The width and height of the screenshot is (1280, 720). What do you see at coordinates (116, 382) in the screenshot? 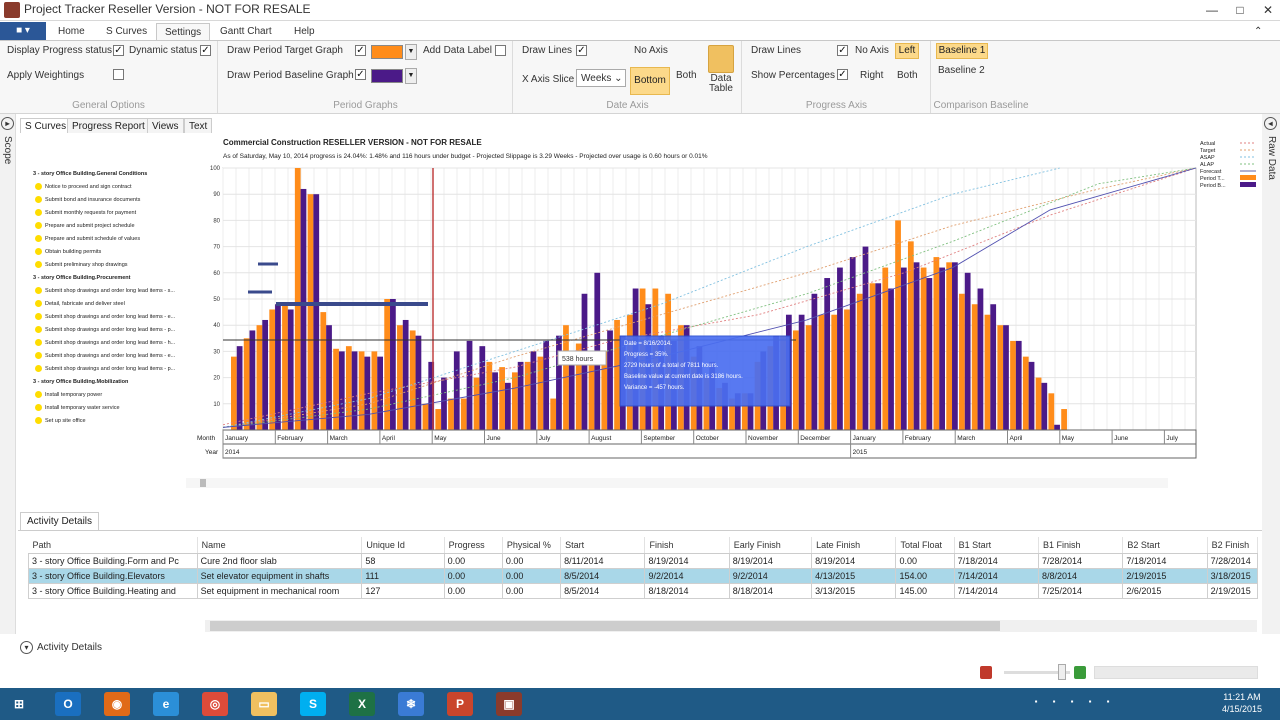
I see `tree-group-header: 3 - story Office Building.Mobilization` at bounding box center [116, 382].